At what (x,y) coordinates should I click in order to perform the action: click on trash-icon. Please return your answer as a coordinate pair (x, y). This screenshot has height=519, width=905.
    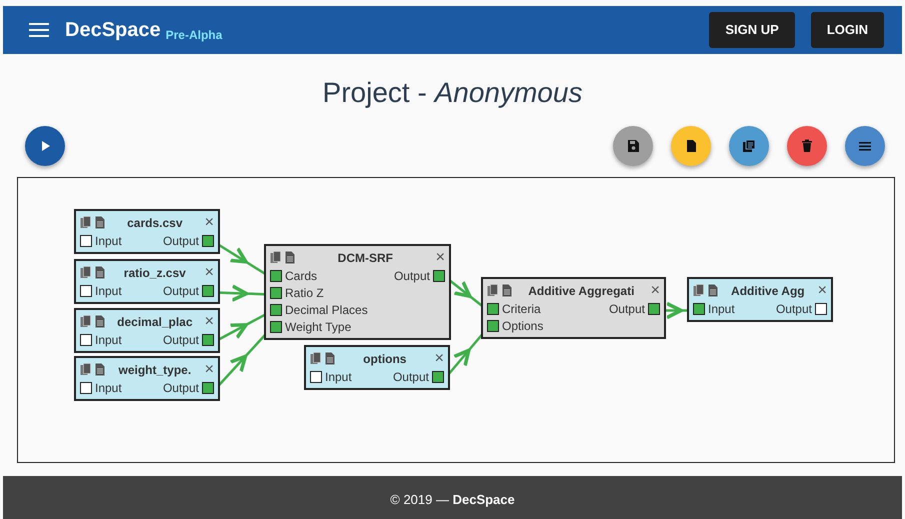
    Looking at the image, I should click on (807, 145).